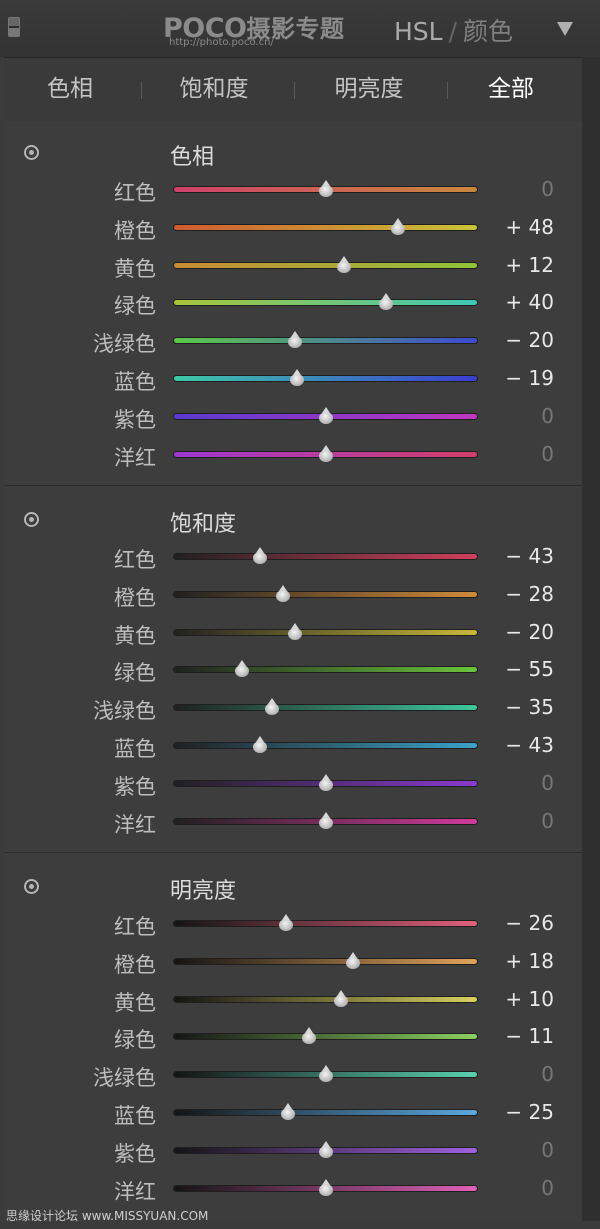  I want to click on tab-0: 色相, so click(70, 89).